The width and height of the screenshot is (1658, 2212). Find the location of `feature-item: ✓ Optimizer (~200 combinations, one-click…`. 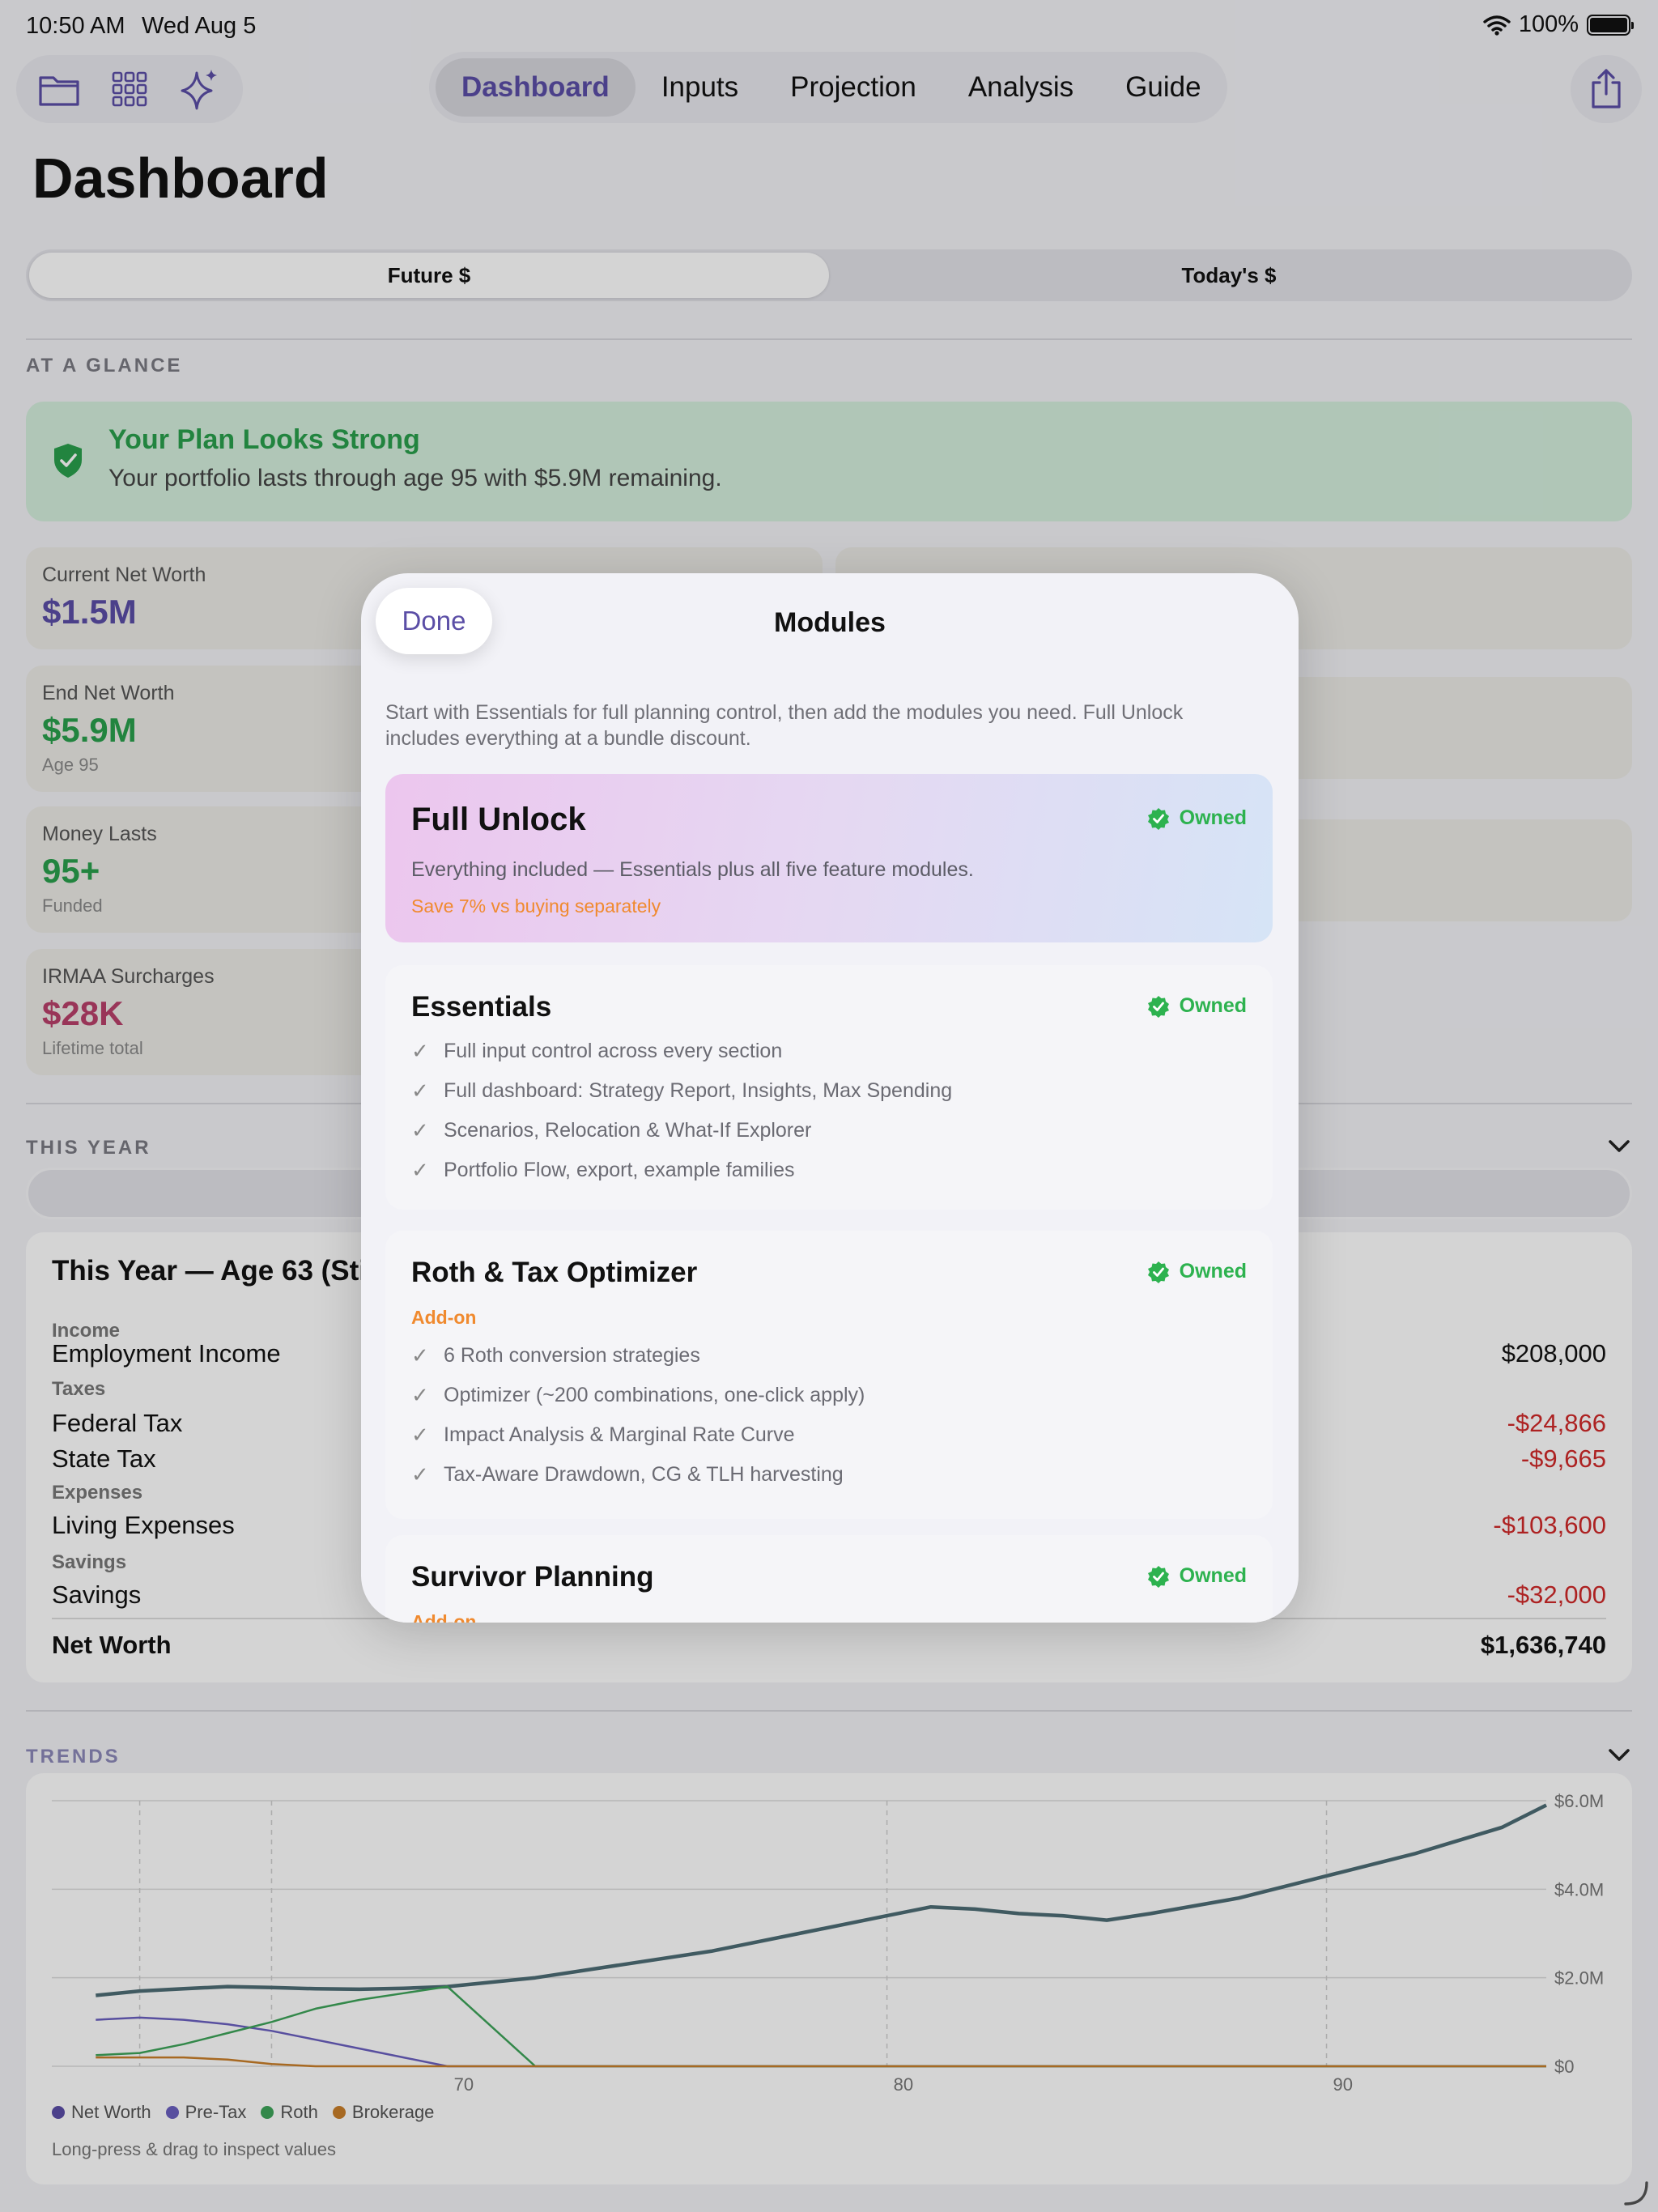

feature-item: ✓ Optimizer (~200 combinations, one-click… is located at coordinates (638, 1395).